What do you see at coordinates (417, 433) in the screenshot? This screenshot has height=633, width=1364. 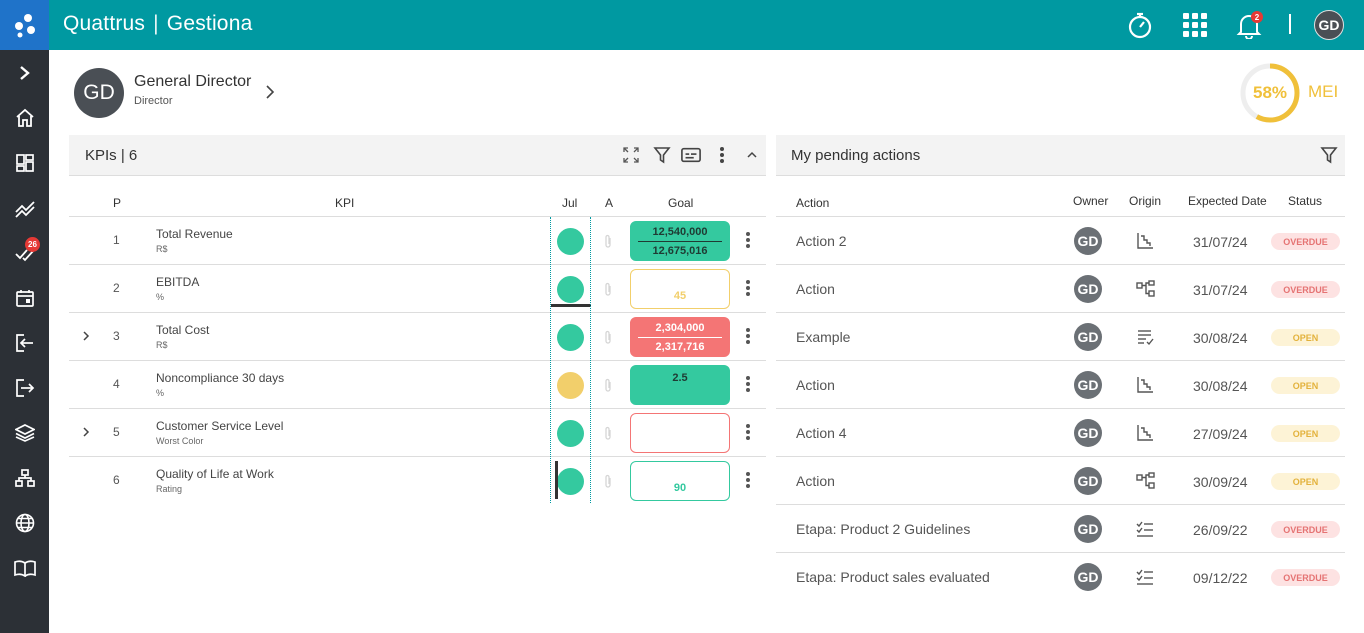 I see `kpi-row: 5 Customer Service Level Worst Color` at bounding box center [417, 433].